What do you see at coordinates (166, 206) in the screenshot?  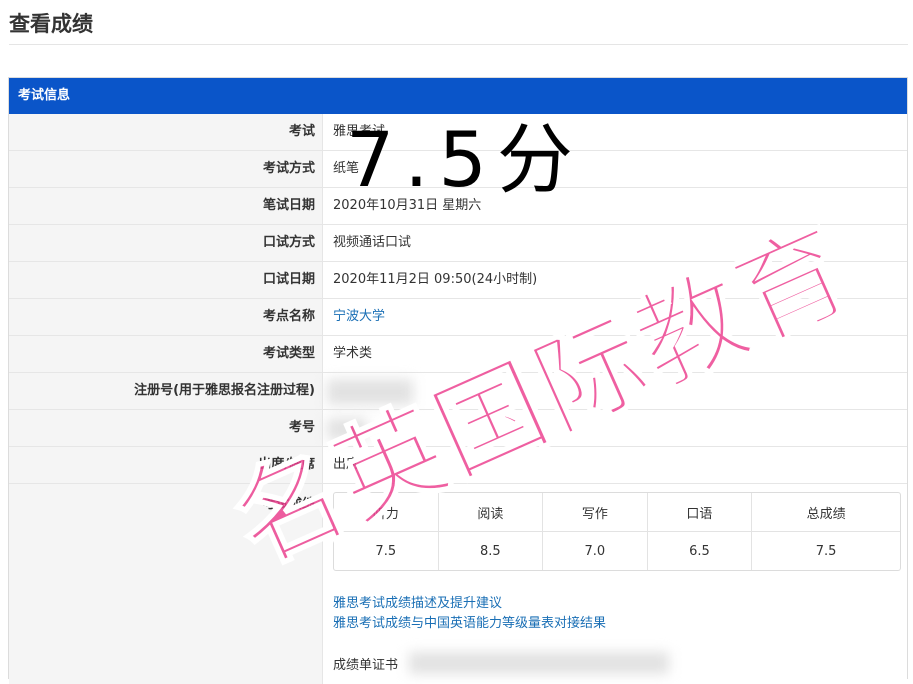 I see `row-label: 笔试日期` at bounding box center [166, 206].